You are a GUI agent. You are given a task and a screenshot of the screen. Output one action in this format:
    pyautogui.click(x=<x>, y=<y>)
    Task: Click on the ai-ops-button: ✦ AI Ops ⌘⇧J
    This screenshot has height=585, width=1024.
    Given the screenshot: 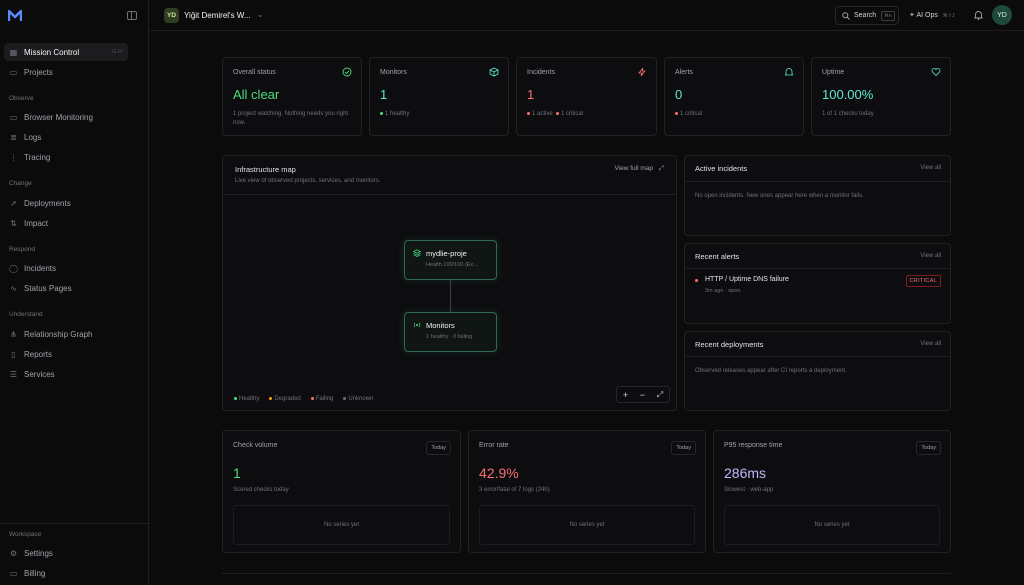 What is the action you would take?
    pyautogui.click(x=932, y=15)
    